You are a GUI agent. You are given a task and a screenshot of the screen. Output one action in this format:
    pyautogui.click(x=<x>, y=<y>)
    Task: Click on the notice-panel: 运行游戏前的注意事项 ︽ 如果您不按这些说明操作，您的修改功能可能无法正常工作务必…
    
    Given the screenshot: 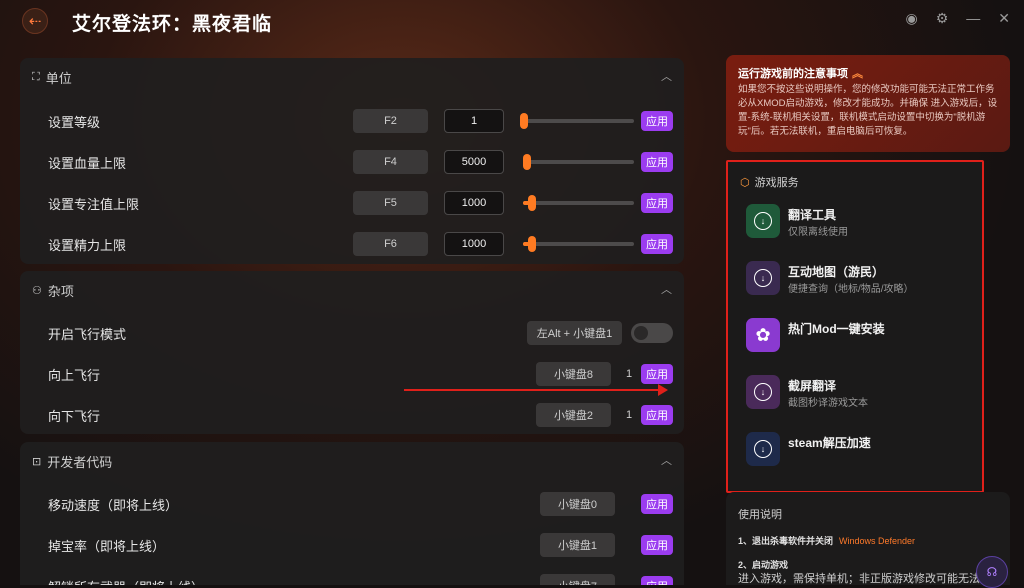 What is the action you would take?
    pyautogui.click(x=868, y=103)
    